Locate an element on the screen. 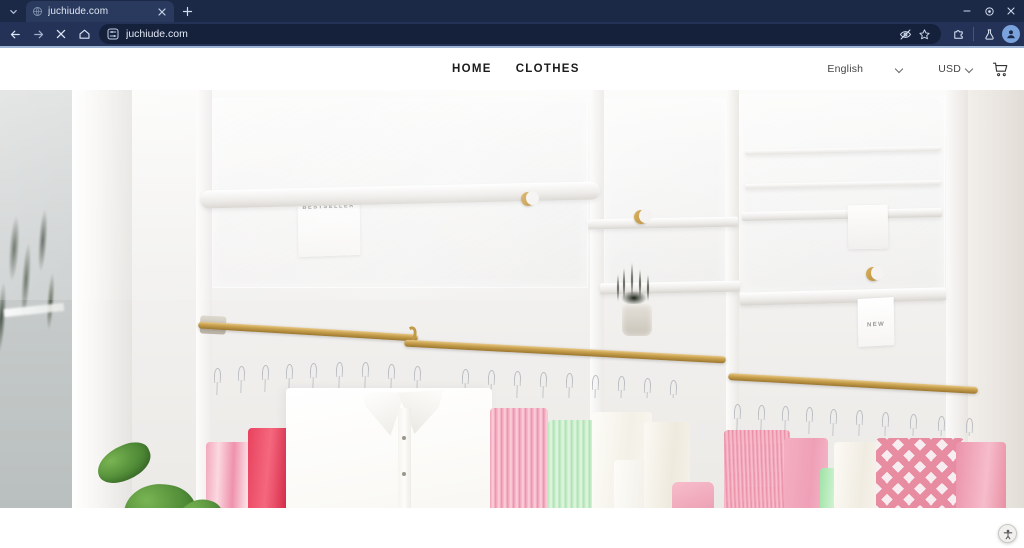 The width and height of the screenshot is (1024, 548). browser-toolbar: juchiude.com is located at coordinates (512, 35).